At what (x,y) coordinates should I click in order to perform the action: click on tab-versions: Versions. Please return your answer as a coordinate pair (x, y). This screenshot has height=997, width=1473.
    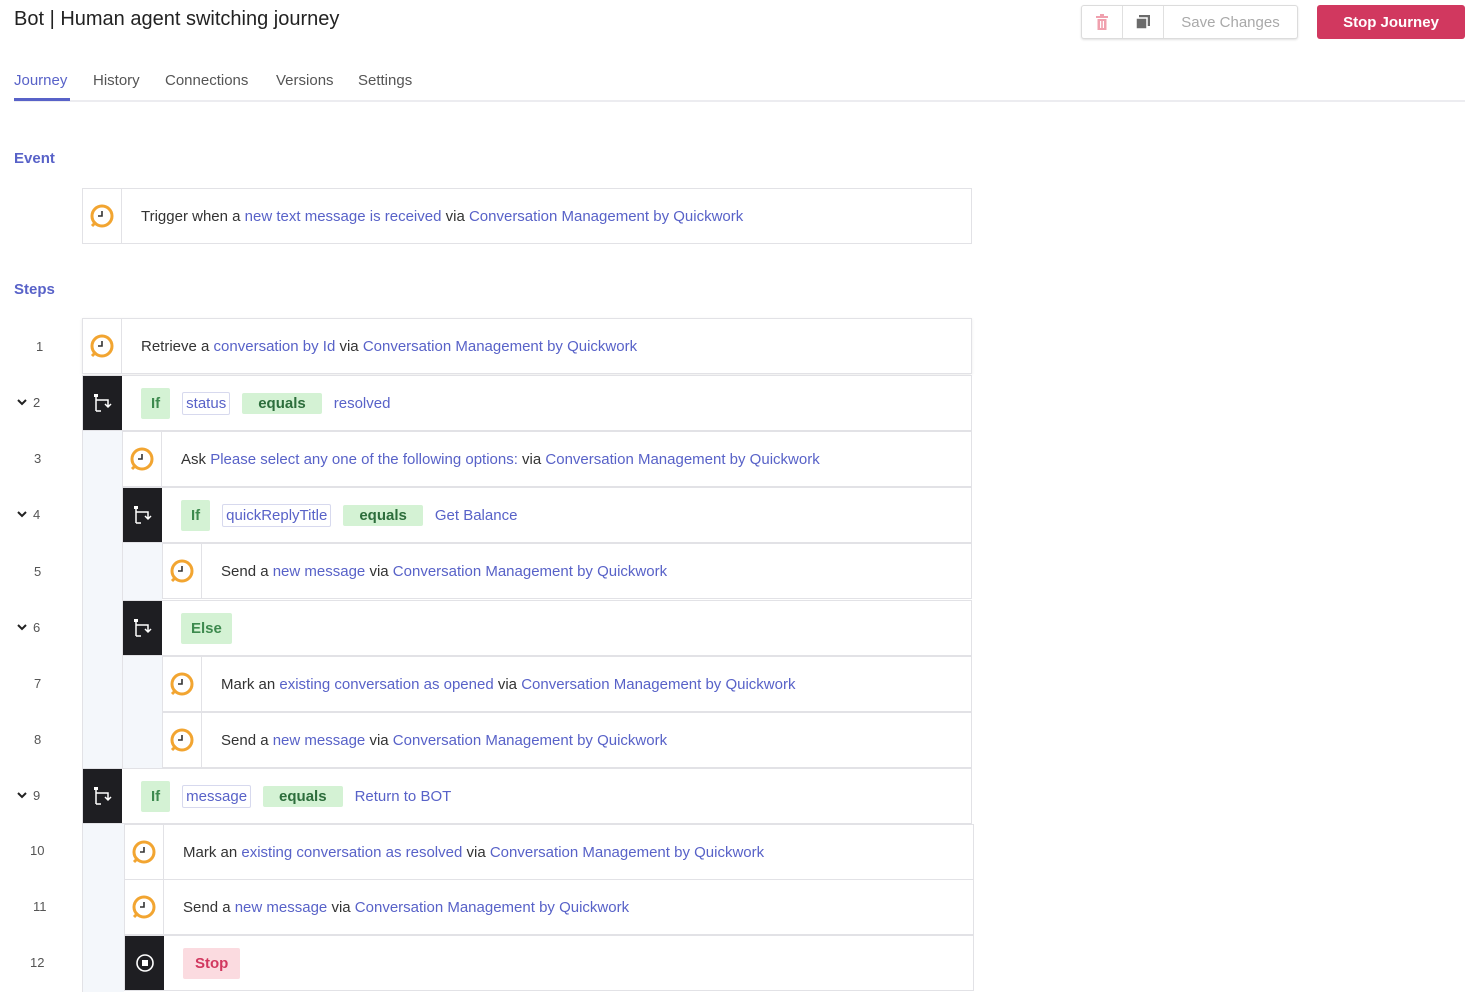
    Looking at the image, I should click on (305, 80).